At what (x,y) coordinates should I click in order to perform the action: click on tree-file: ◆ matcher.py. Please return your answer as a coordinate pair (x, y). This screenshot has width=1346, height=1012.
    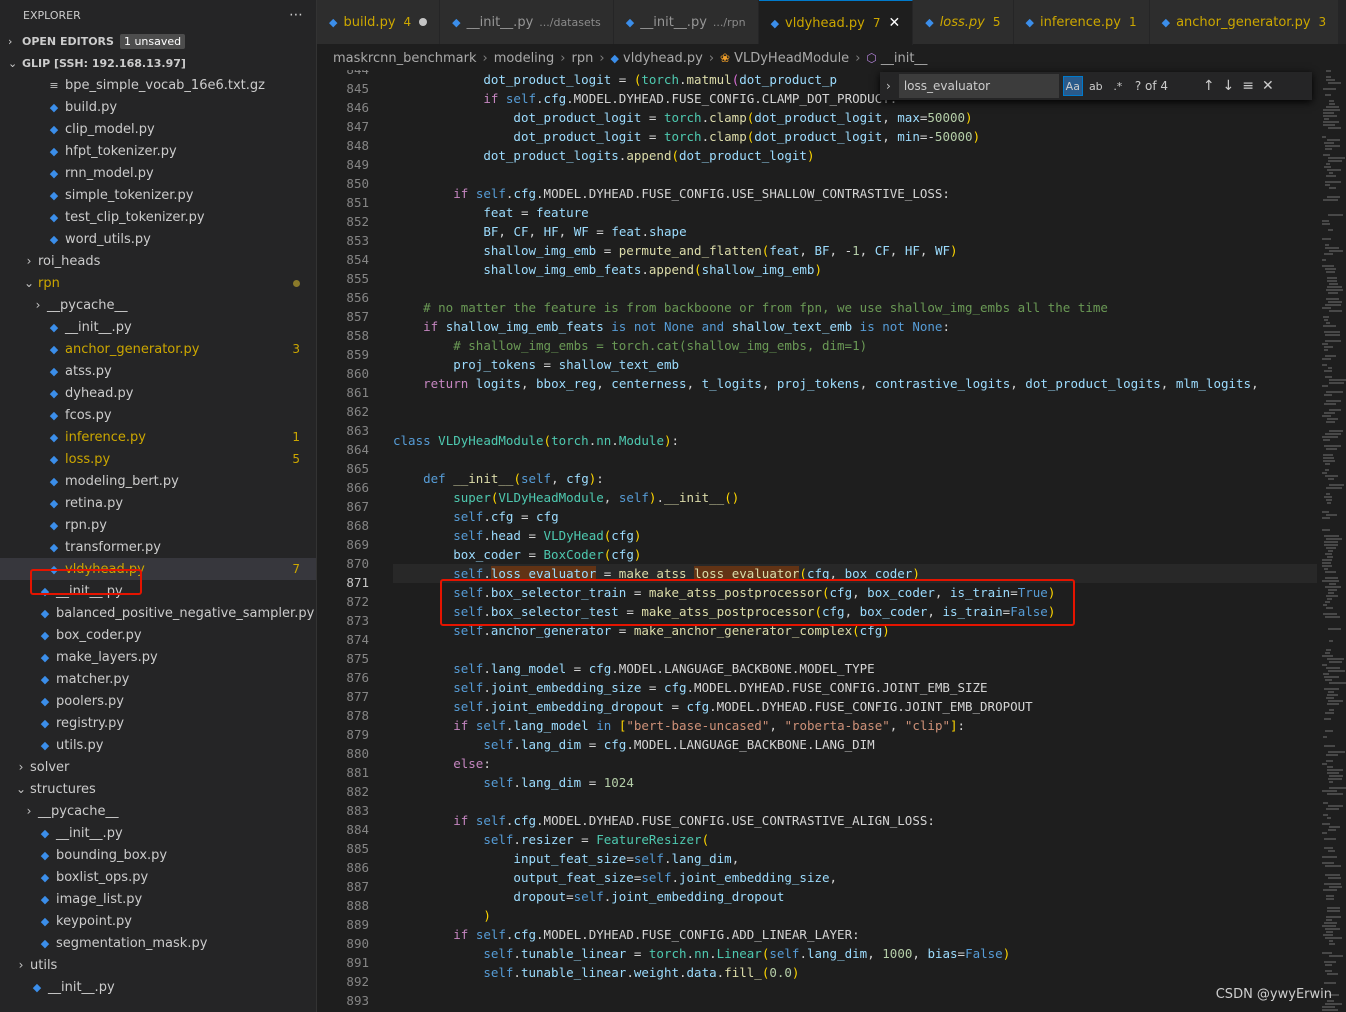
    Looking at the image, I should click on (158, 679).